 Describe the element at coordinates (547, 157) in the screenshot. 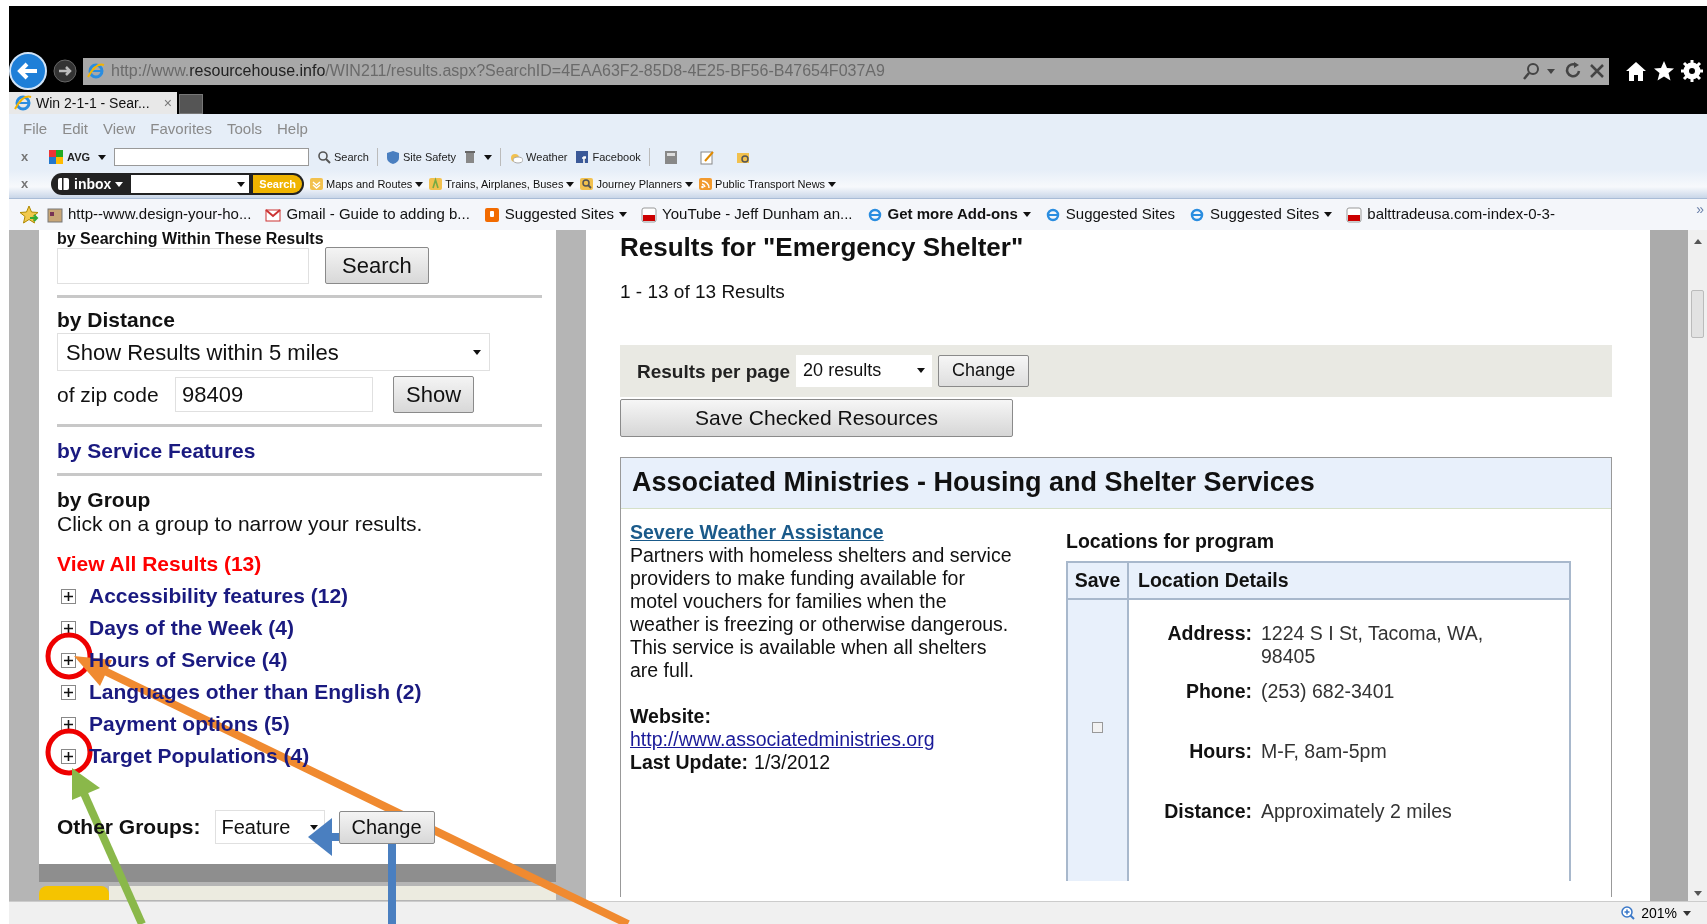

I see `toolbar-button: Weather` at that location.